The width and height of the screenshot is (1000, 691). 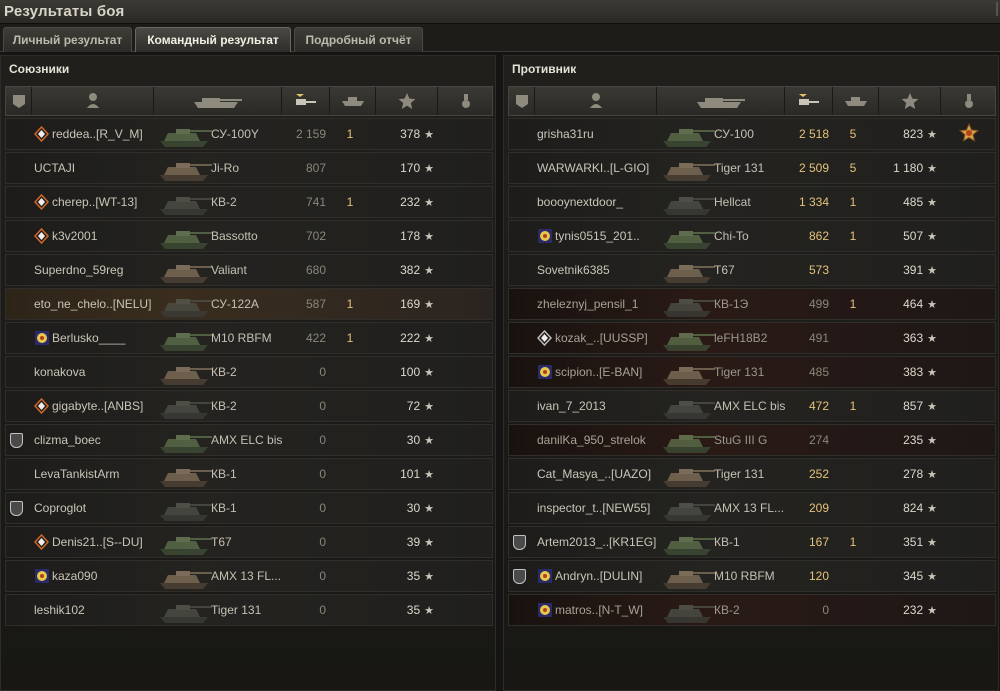 What do you see at coordinates (993, 9) in the screenshot?
I see `resize-handle` at bounding box center [993, 9].